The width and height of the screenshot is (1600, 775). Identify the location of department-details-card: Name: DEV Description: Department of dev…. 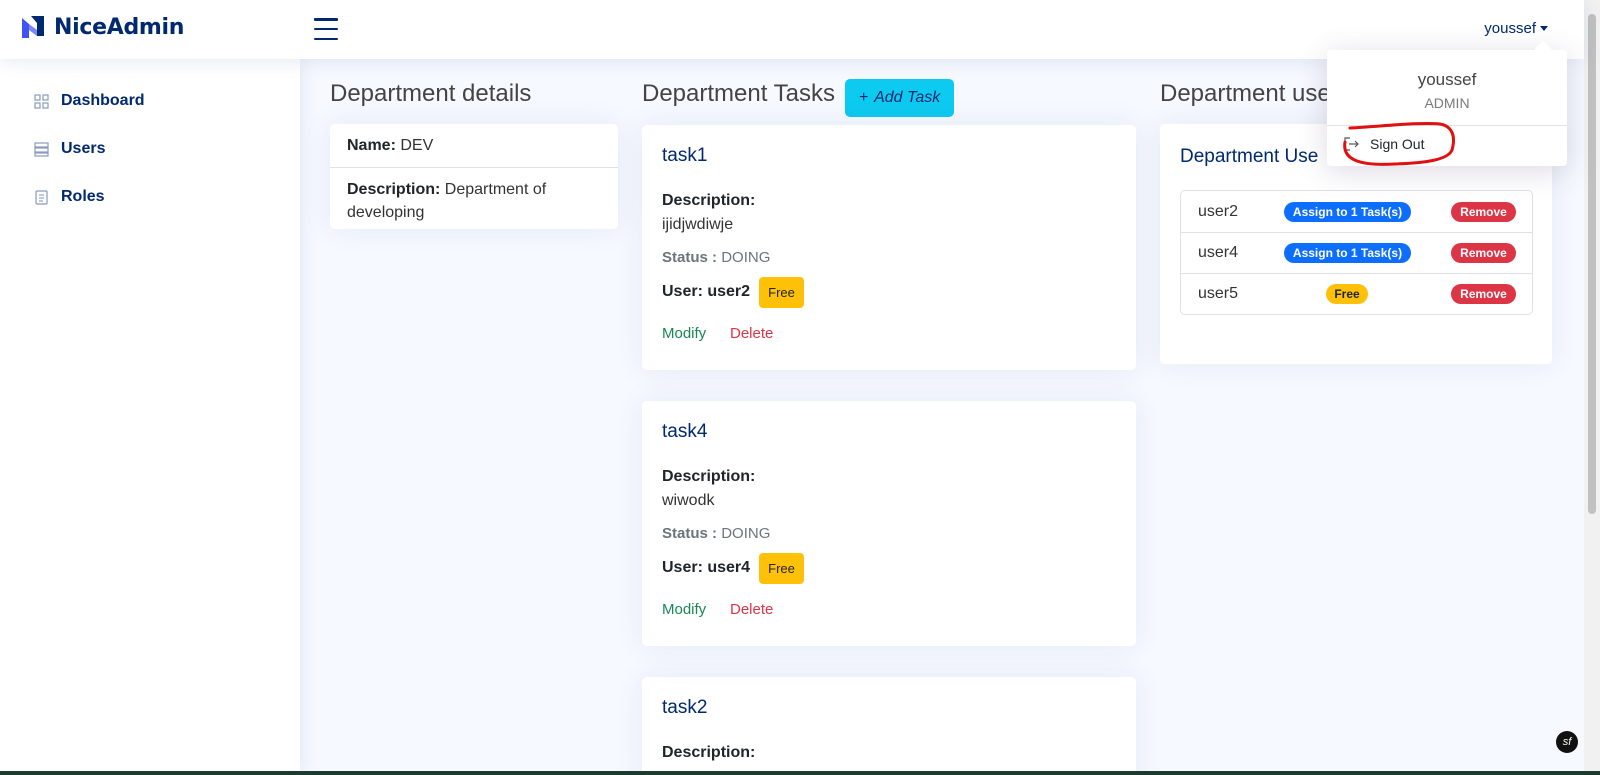
(474, 176).